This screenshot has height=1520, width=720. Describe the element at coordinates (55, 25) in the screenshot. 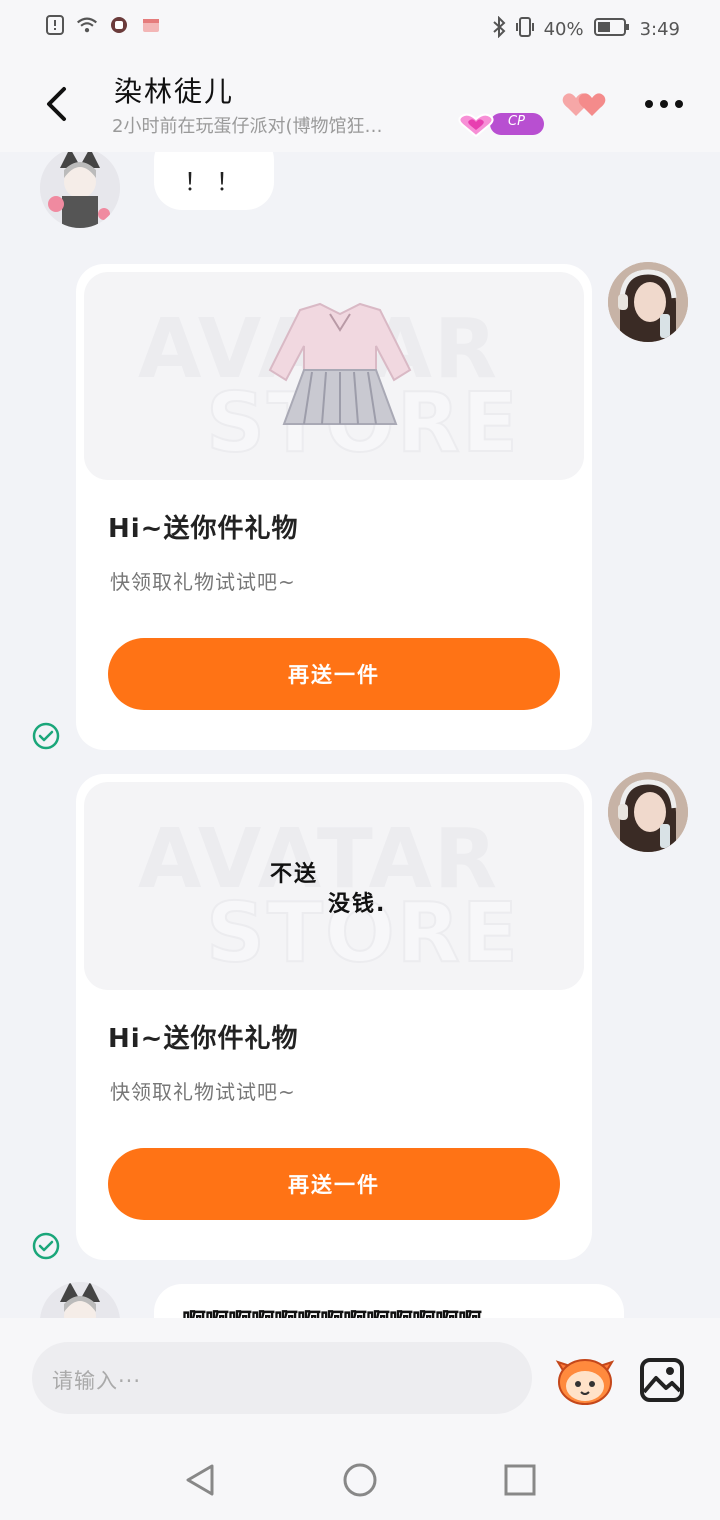

I see `sim-alert-icon` at that location.